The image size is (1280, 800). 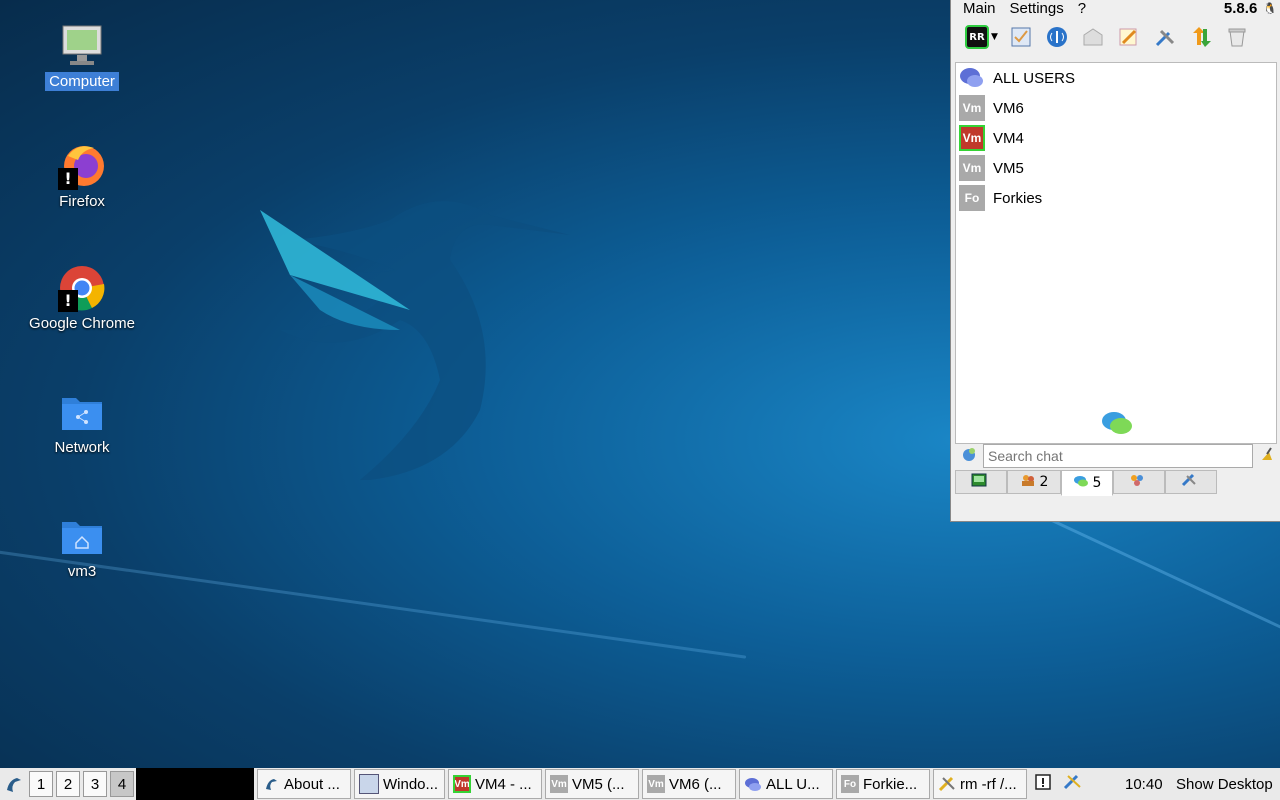 What do you see at coordinates (1116, 198) in the screenshot?
I see `user-row-forkies: Fo Forkies` at bounding box center [1116, 198].